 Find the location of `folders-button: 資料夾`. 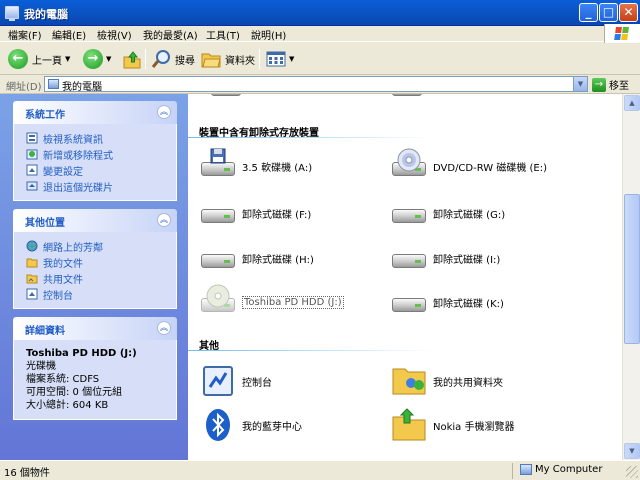

folders-button: 資料夾 is located at coordinates (228, 59).